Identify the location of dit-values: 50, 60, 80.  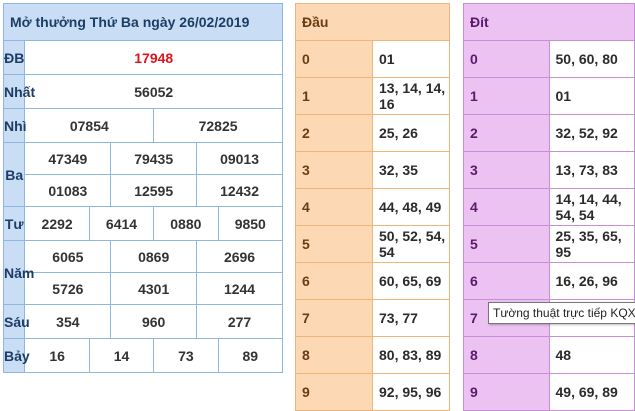
(592, 59).